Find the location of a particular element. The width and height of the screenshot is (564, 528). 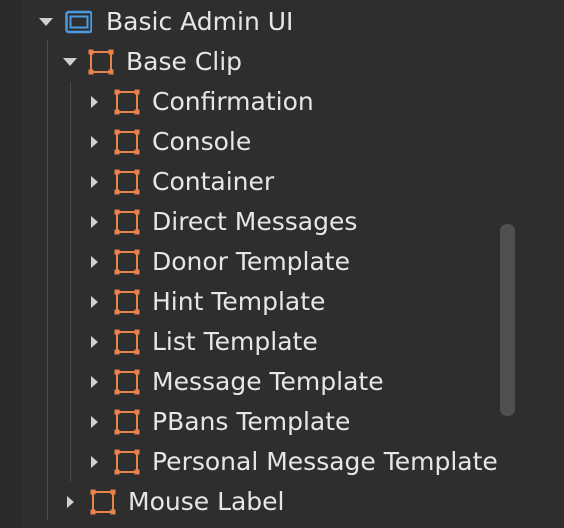

tree-item-label: Base Clip is located at coordinates (184, 61).